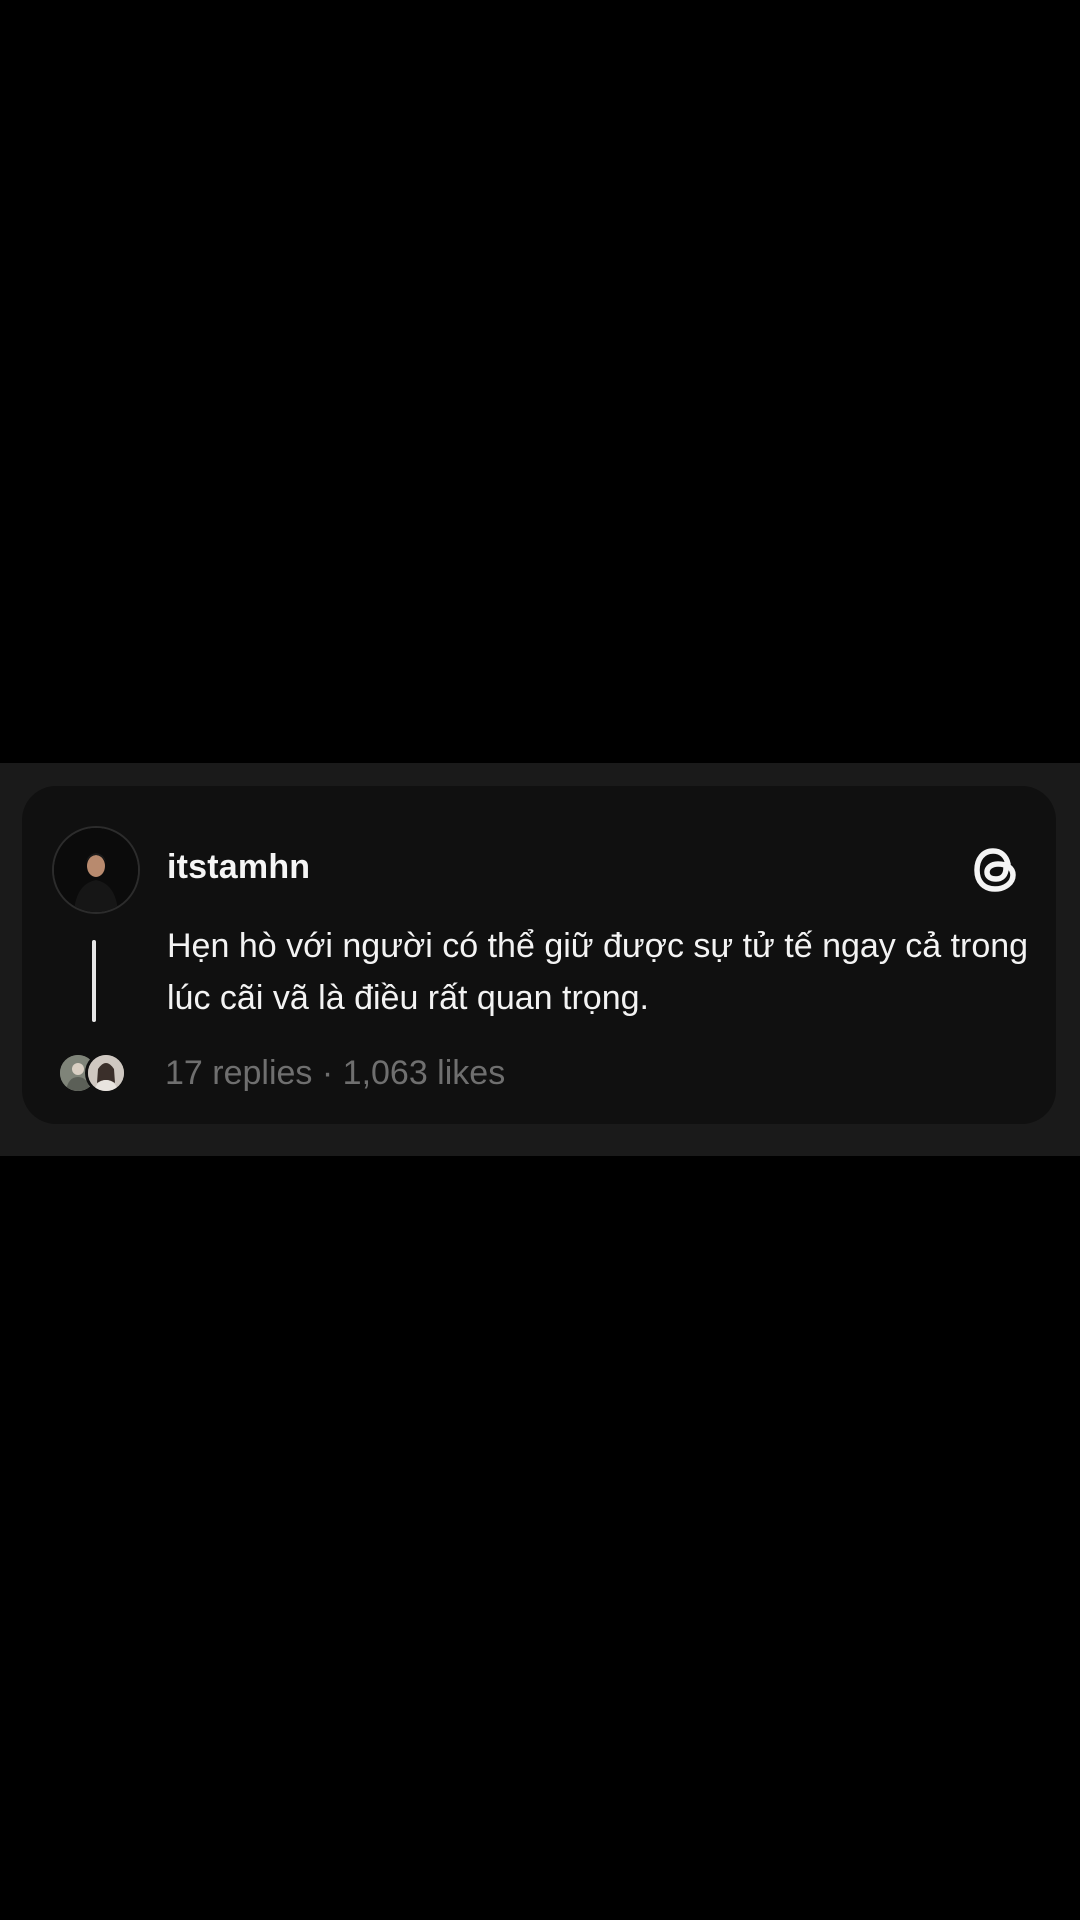 The height and width of the screenshot is (1920, 1080). I want to click on user-avatar, so click(96, 870).